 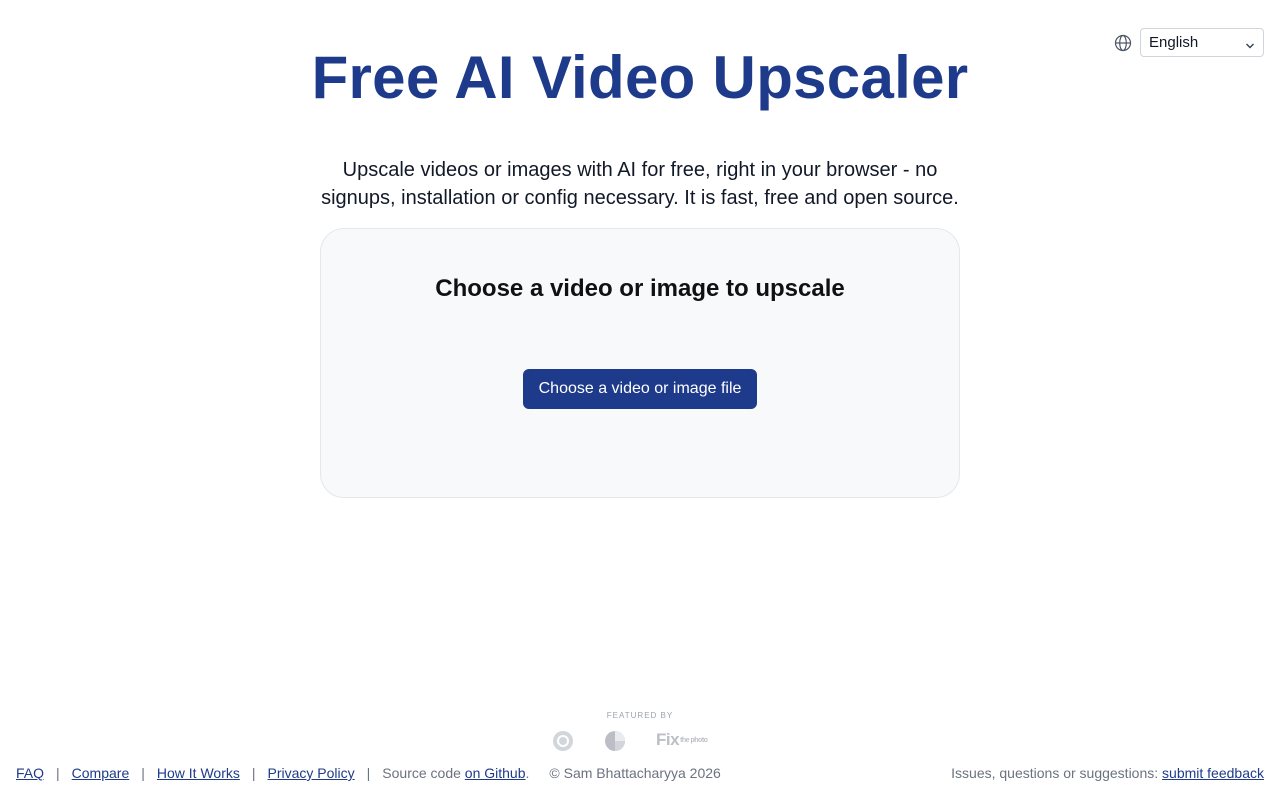 What do you see at coordinates (635, 773) in the screenshot?
I see `copyright-text: © Sam Bhattacharyya 2026` at bounding box center [635, 773].